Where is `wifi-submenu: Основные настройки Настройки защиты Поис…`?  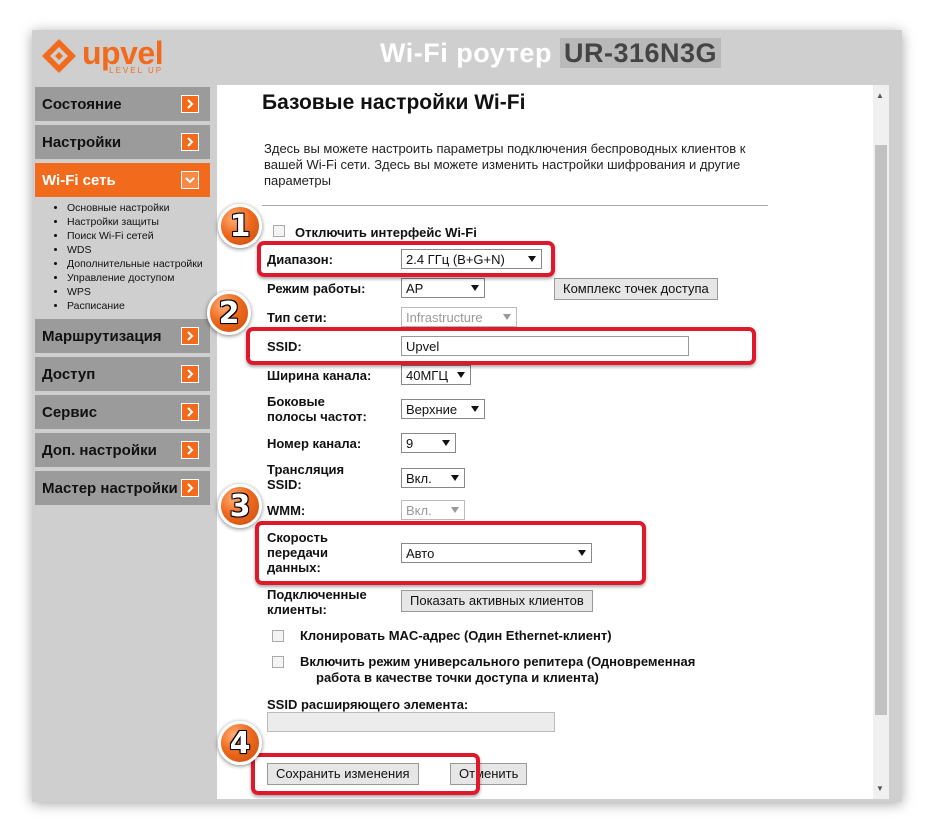 wifi-submenu: Основные настройки Настройки защиты Поис… is located at coordinates (122, 257).